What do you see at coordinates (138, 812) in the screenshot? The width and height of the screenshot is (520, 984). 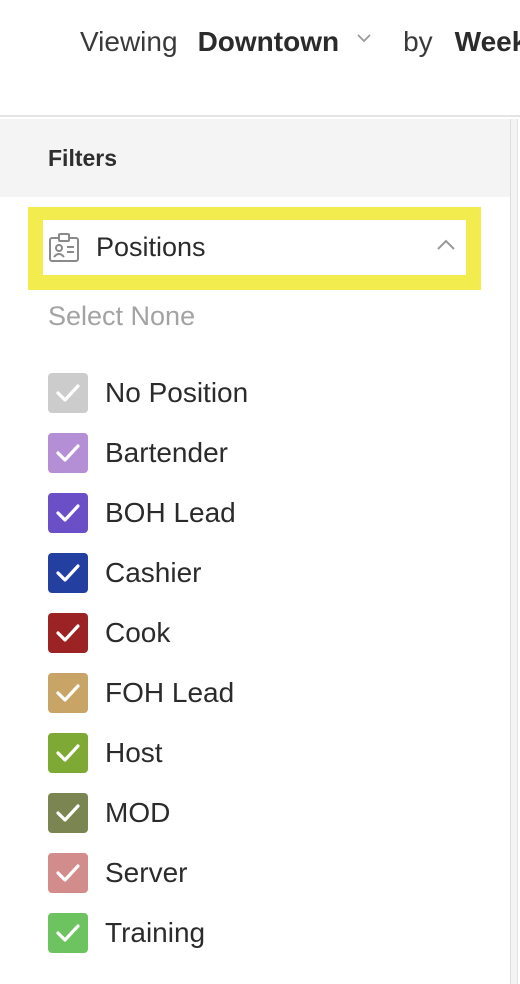 I see `position-label: MOD` at bounding box center [138, 812].